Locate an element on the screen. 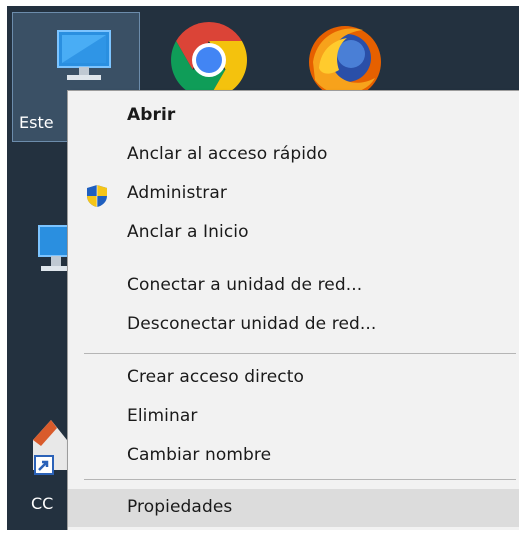  menu-item-anclar-inicio: Anclar a Inicio is located at coordinates (293, 233).